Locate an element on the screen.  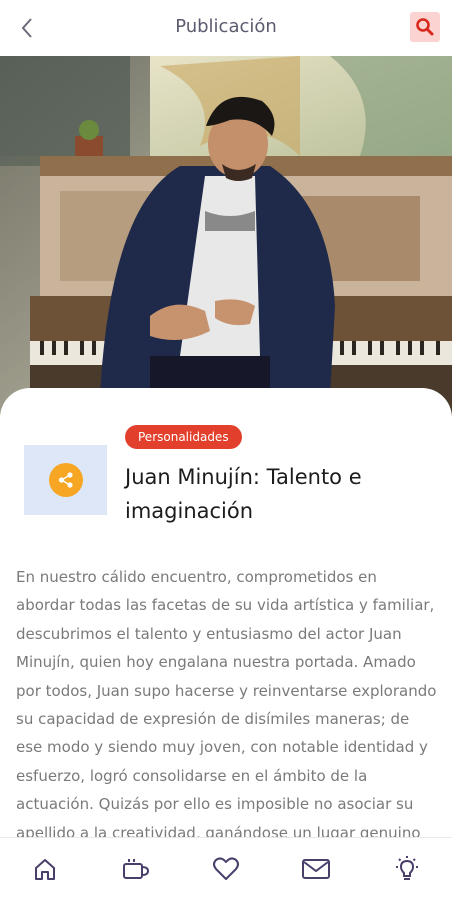
top-bar: Publicación is located at coordinates (226, 28).